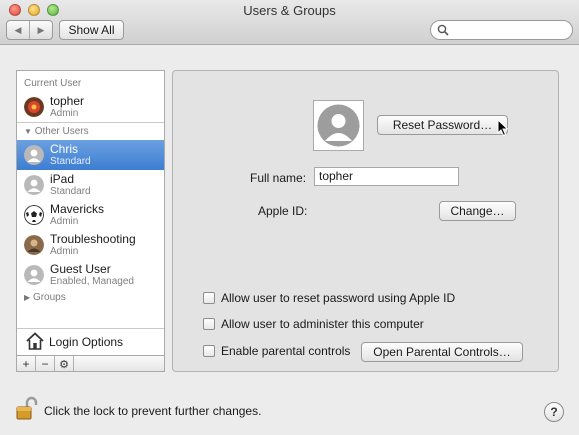 The width and height of the screenshot is (579, 435). I want to click on gear-icon: ⚙, so click(64, 364).